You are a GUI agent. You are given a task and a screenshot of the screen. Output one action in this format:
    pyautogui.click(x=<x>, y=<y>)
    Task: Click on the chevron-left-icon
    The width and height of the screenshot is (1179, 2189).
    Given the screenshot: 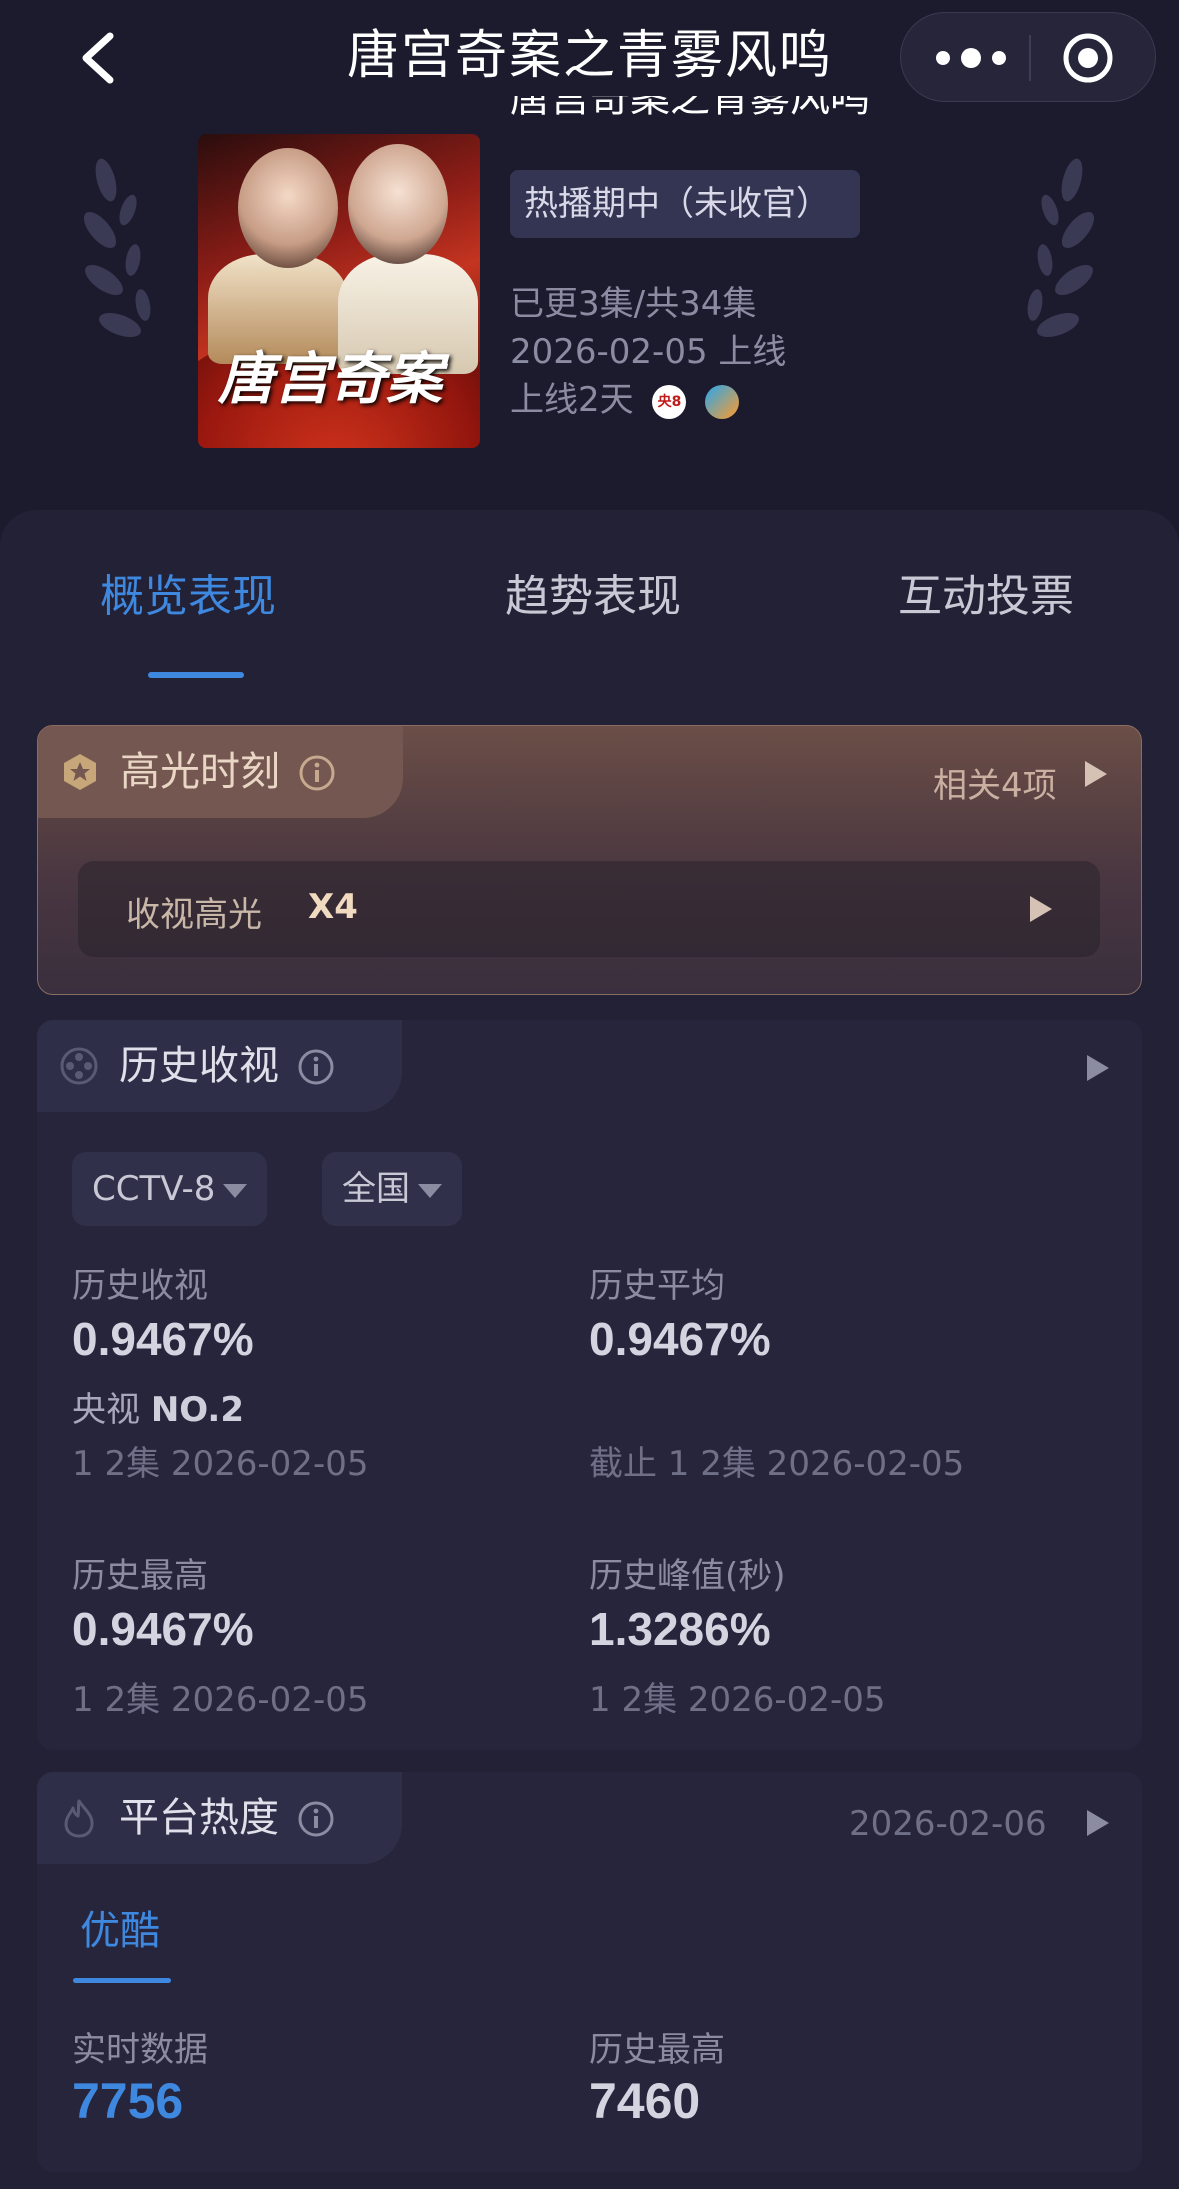 What is the action you would take?
    pyautogui.click(x=98, y=58)
    